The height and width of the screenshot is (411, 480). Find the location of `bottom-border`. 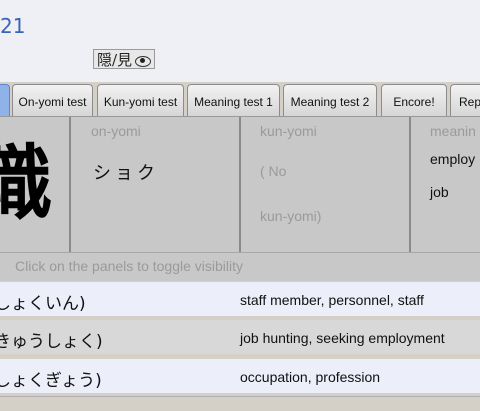

bottom-border is located at coordinates (240, 403).